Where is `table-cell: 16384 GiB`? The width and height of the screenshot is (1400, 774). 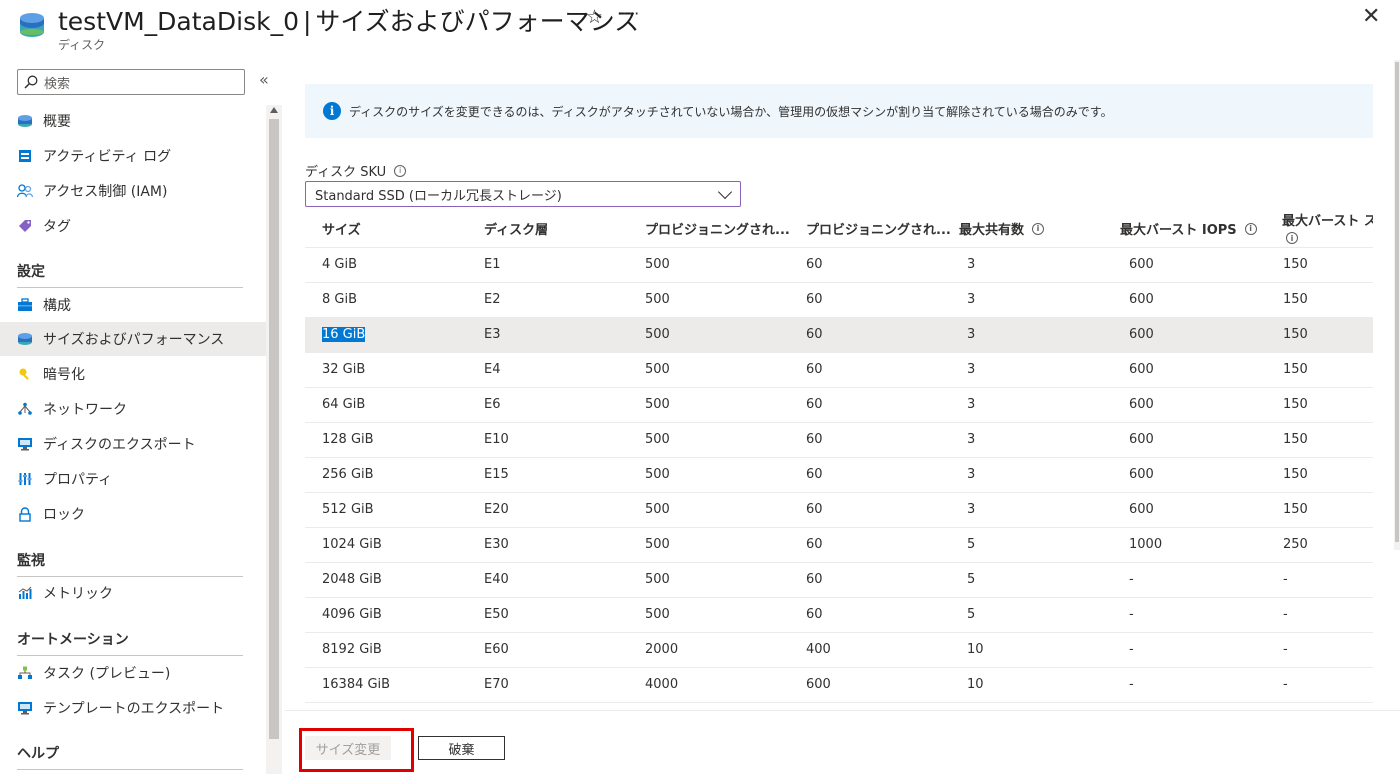 table-cell: 16384 GiB is located at coordinates (356, 684).